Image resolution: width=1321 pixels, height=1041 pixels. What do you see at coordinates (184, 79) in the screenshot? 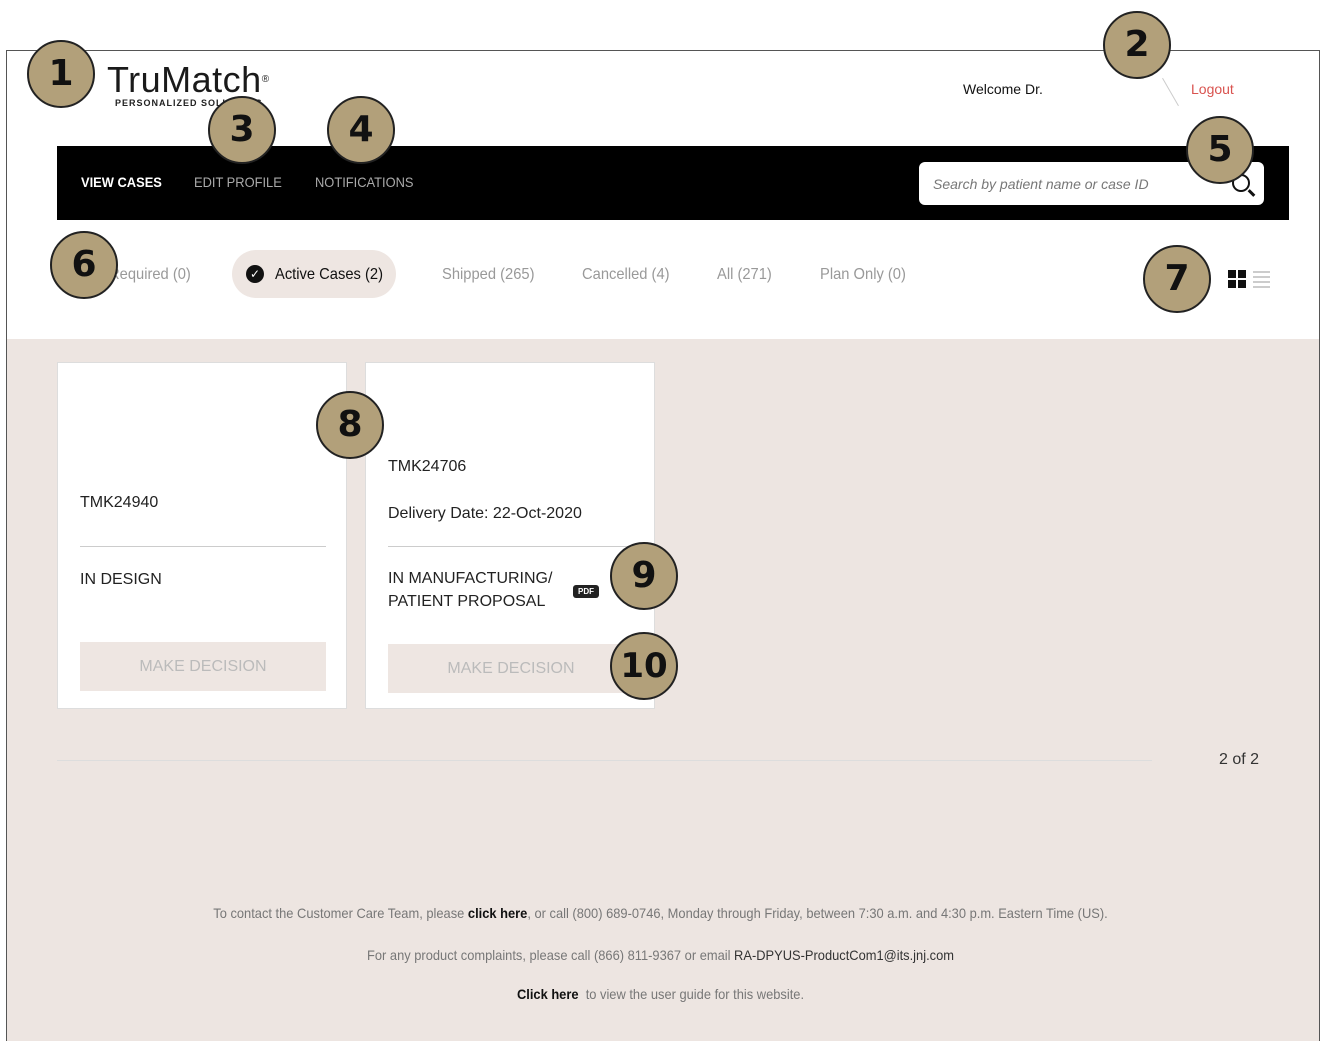
I see `logo-word: TruMatch` at bounding box center [184, 79].